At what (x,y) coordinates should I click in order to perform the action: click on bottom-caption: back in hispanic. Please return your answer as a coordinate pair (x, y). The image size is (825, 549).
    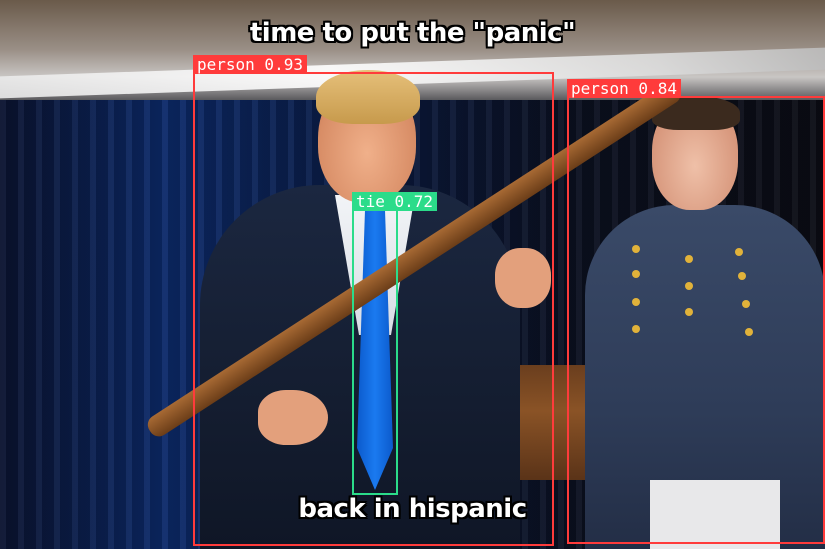
    Looking at the image, I should click on (412, 509).